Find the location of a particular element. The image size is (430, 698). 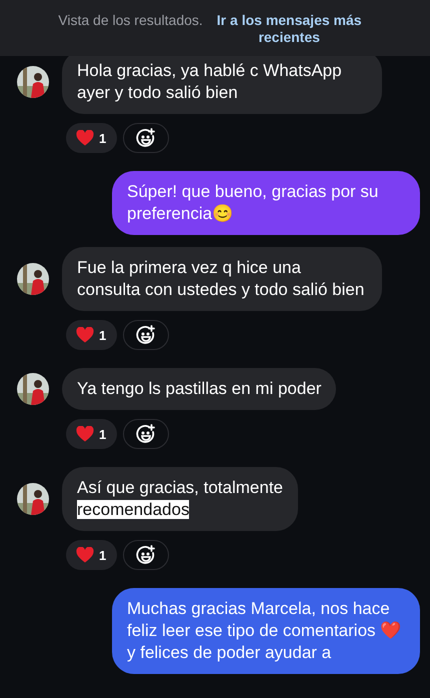

recent-messages-link: Ir a los mensajes más recientes is located at coordinates (289, 29).